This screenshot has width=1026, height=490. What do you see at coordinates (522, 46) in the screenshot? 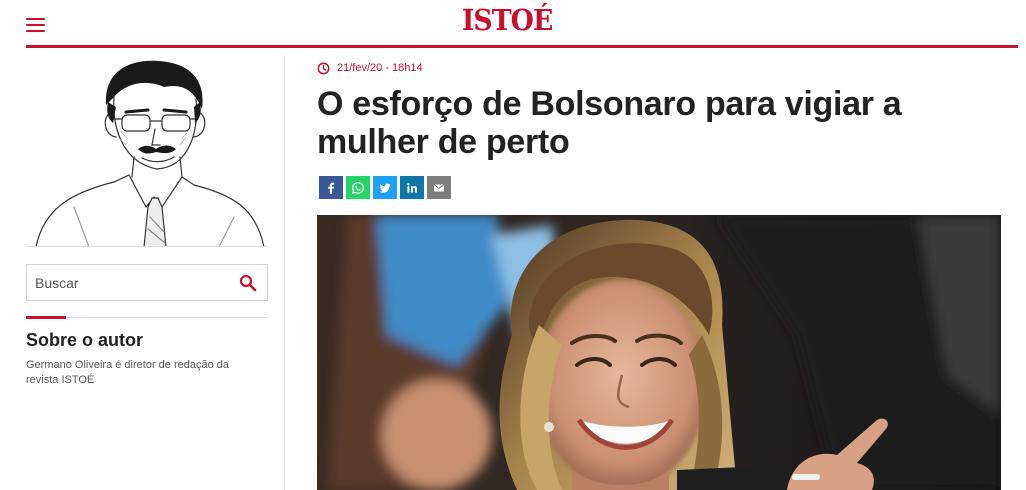
I see `header-divider` at bounding box center [522, 46].